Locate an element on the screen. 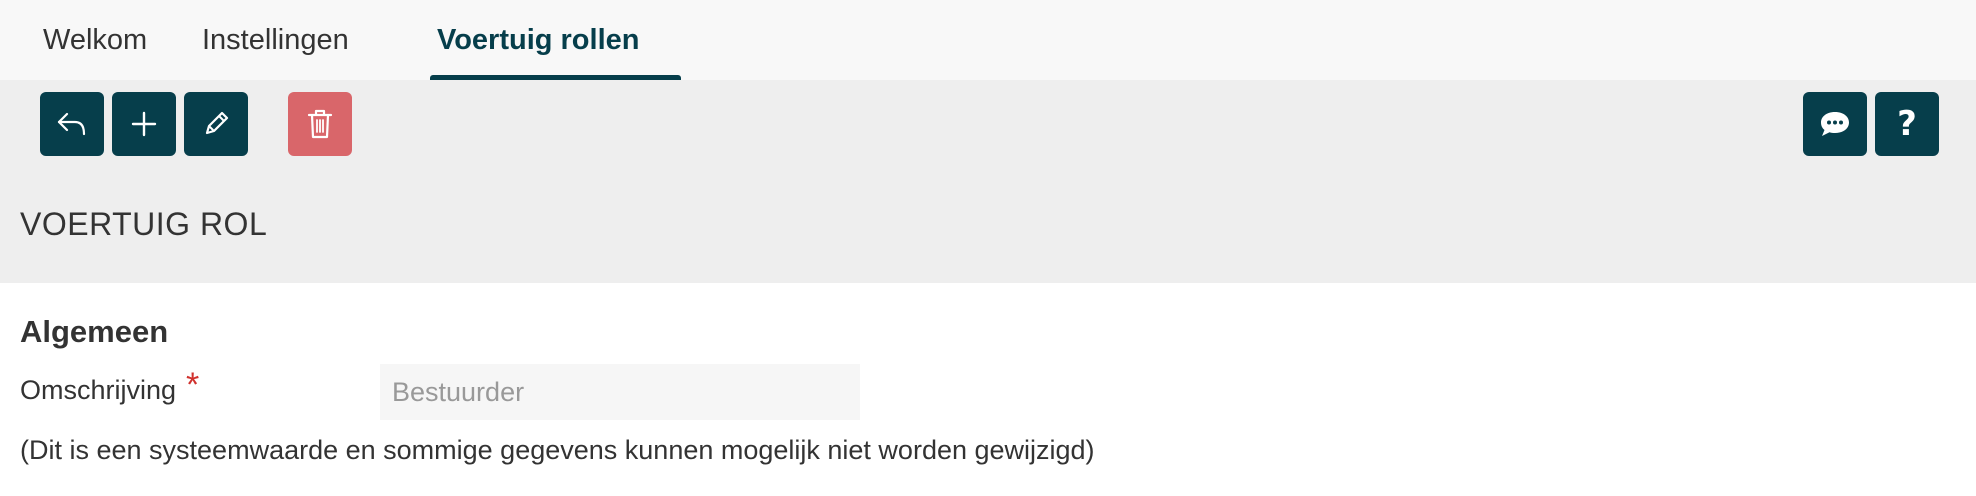  add-button is located at coordinates (144, 124).